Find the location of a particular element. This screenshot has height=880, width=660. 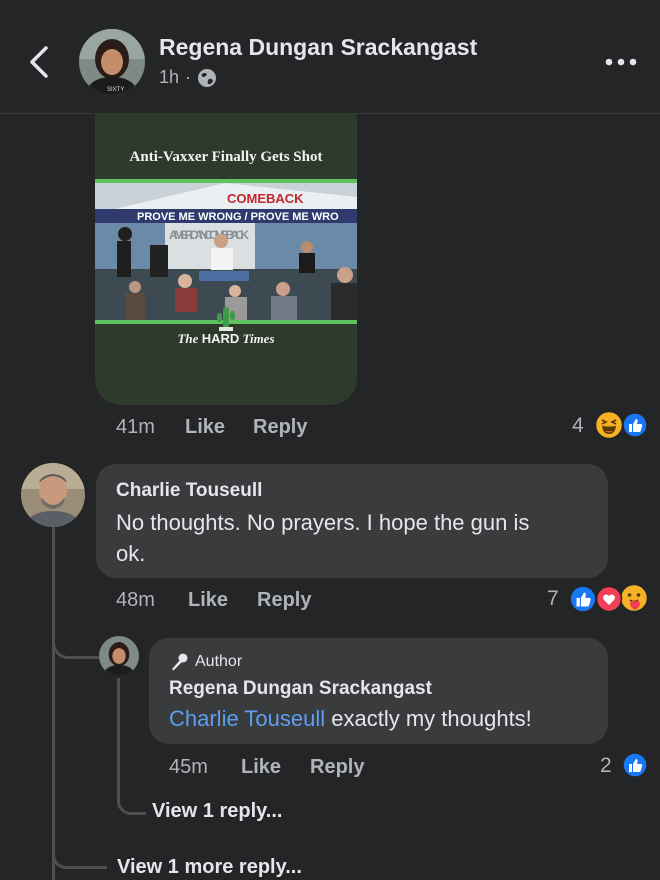

meme-sign-text: AMERICAN COMEBACK is located at coordinates (209, 235).